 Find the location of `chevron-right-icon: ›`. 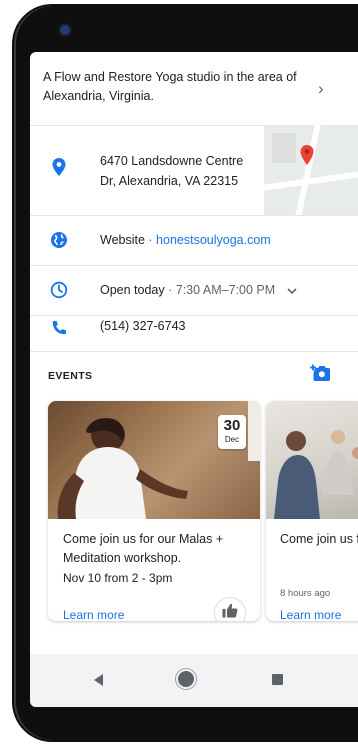

chevron-right-icon: › is located at coordinates (321, 88).